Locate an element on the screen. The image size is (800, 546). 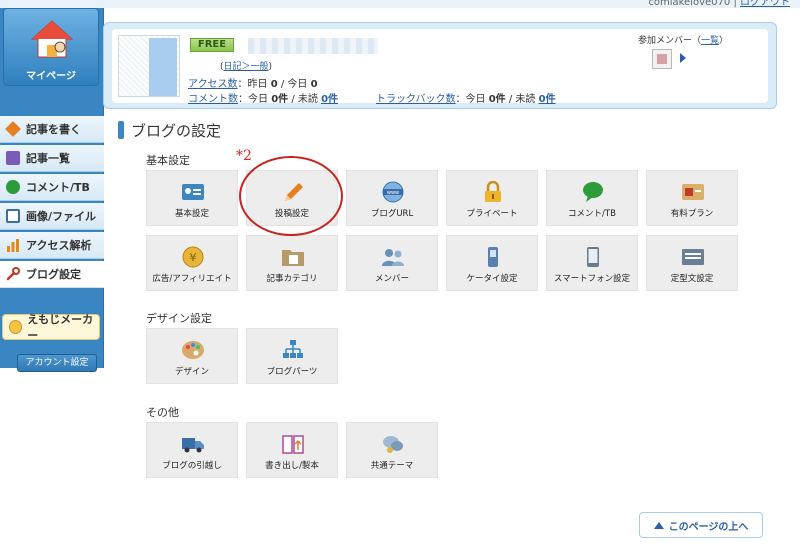
sidebar-item-access: アクセス解析 is located at coordinates (52, 245).